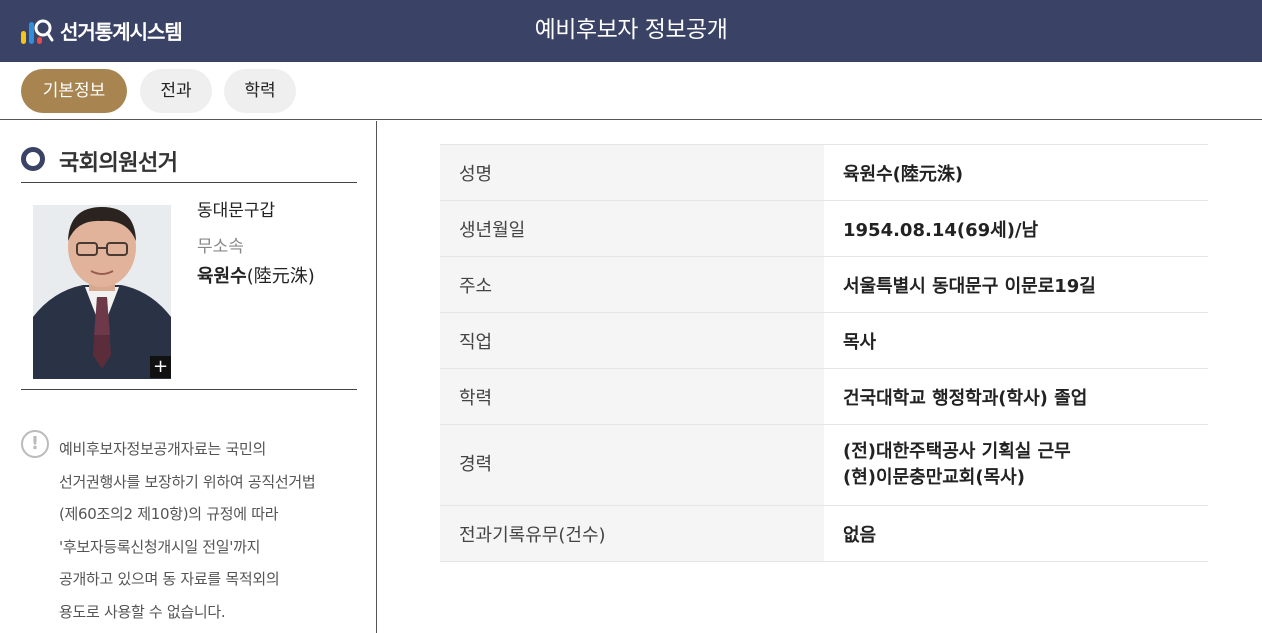  What do you see at coordinates (222, 276) in the screenshot?
I see `candidate-name-korean: 육원수` at bounding box center [222, 276].